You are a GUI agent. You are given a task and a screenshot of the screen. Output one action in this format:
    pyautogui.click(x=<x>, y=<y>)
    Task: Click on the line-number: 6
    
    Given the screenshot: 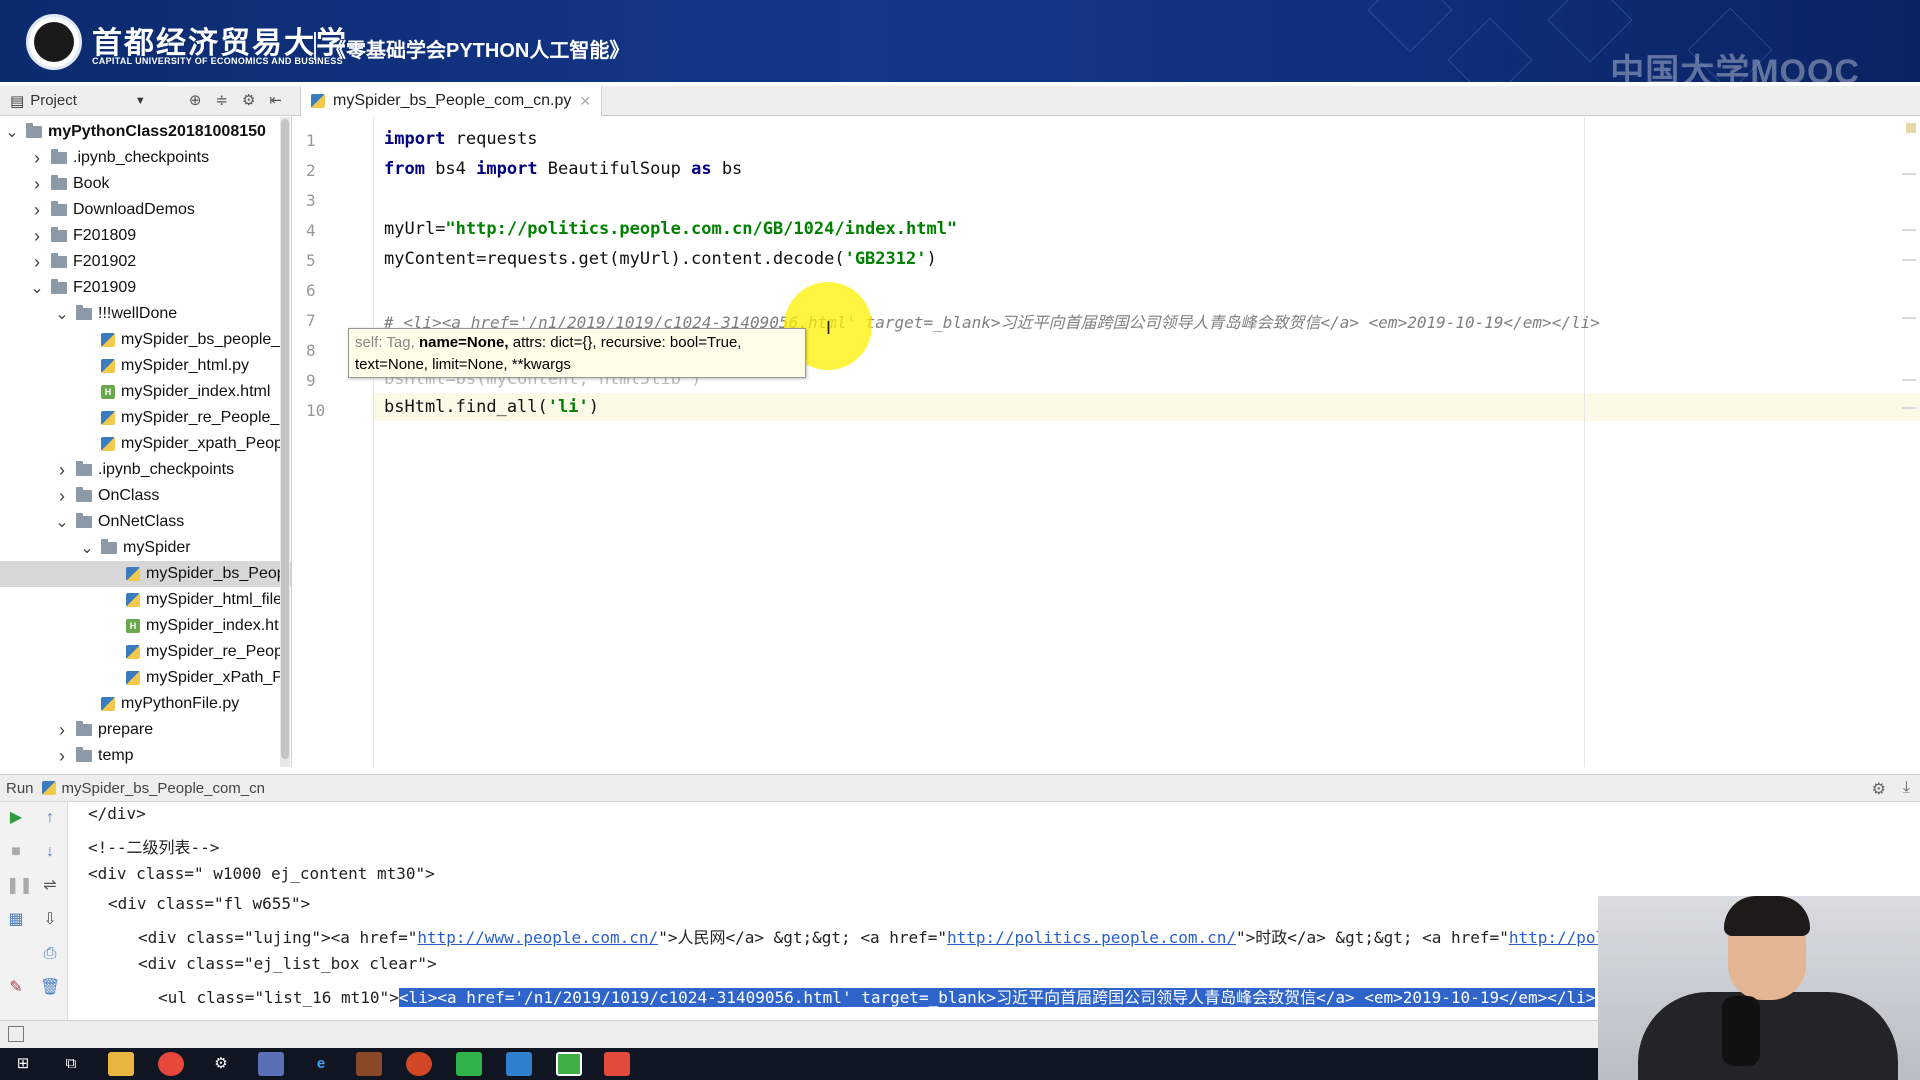 What is the action you would take?
    pyautogui.click(x=311, y=290)
    